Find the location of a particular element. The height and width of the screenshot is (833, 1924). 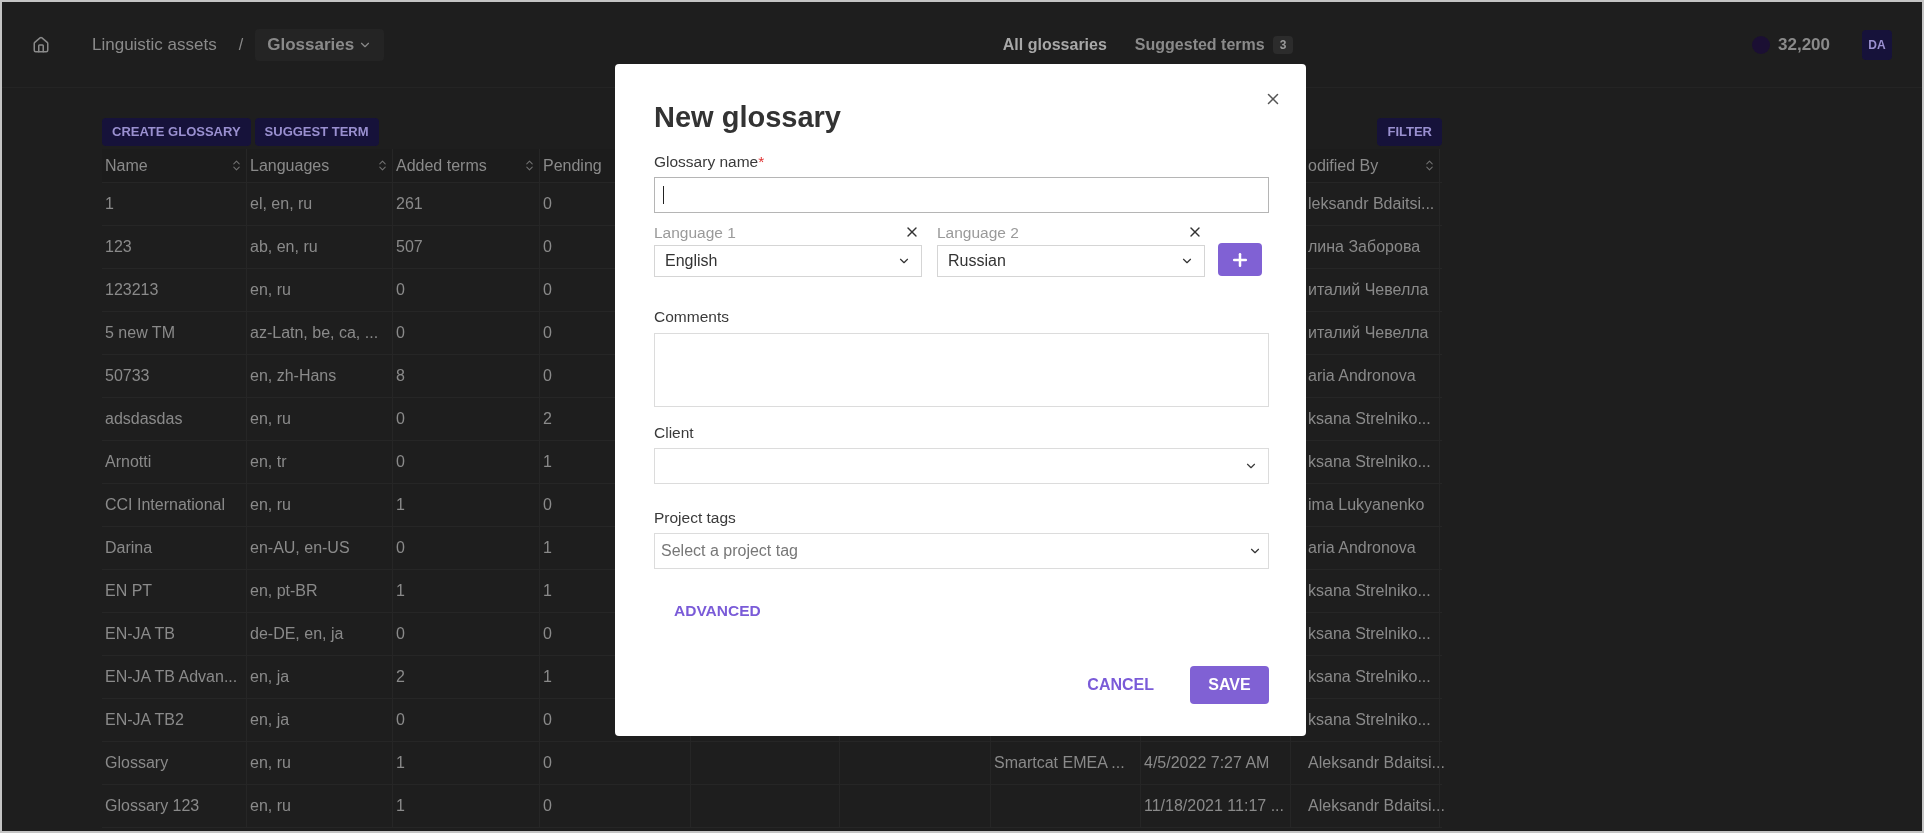

column-label: Pending is located at coordinates (572, 165).